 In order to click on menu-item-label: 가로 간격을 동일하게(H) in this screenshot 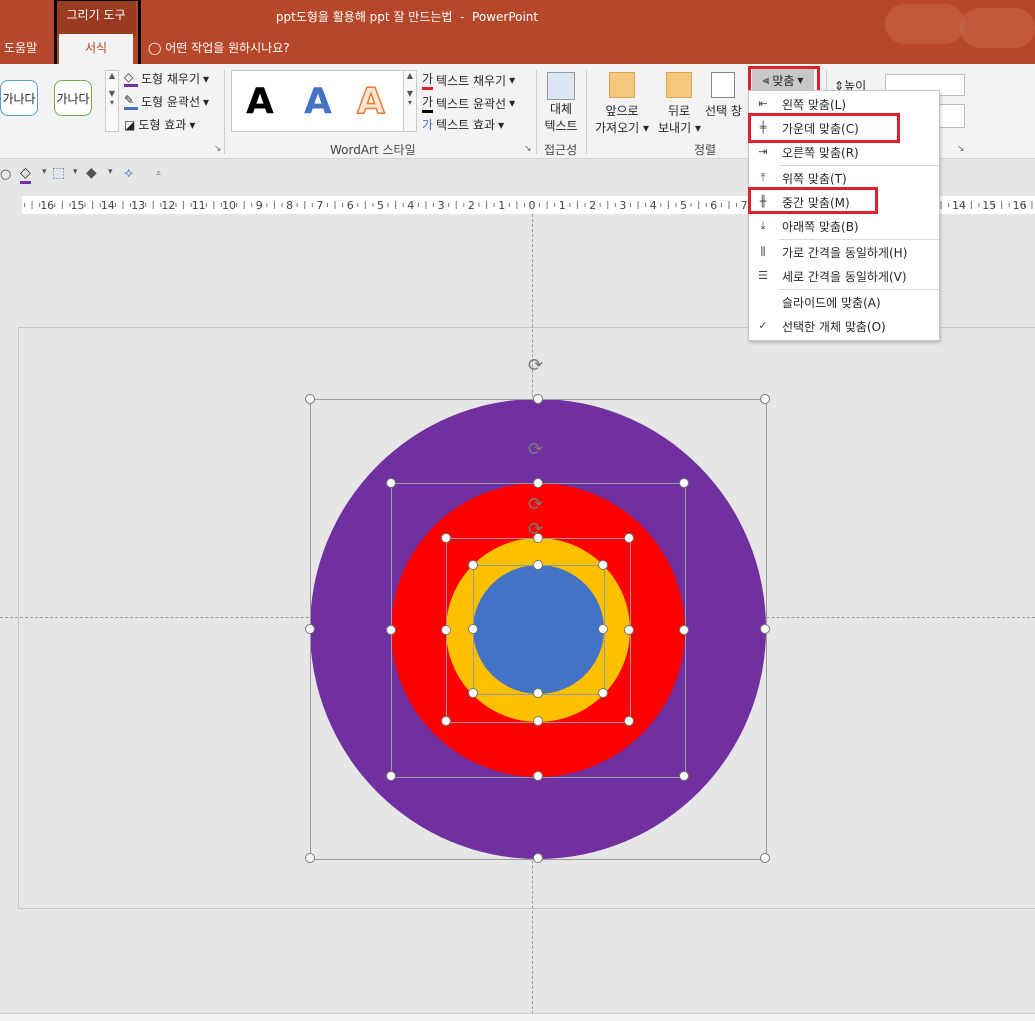, I will do `click(845, 253)`.